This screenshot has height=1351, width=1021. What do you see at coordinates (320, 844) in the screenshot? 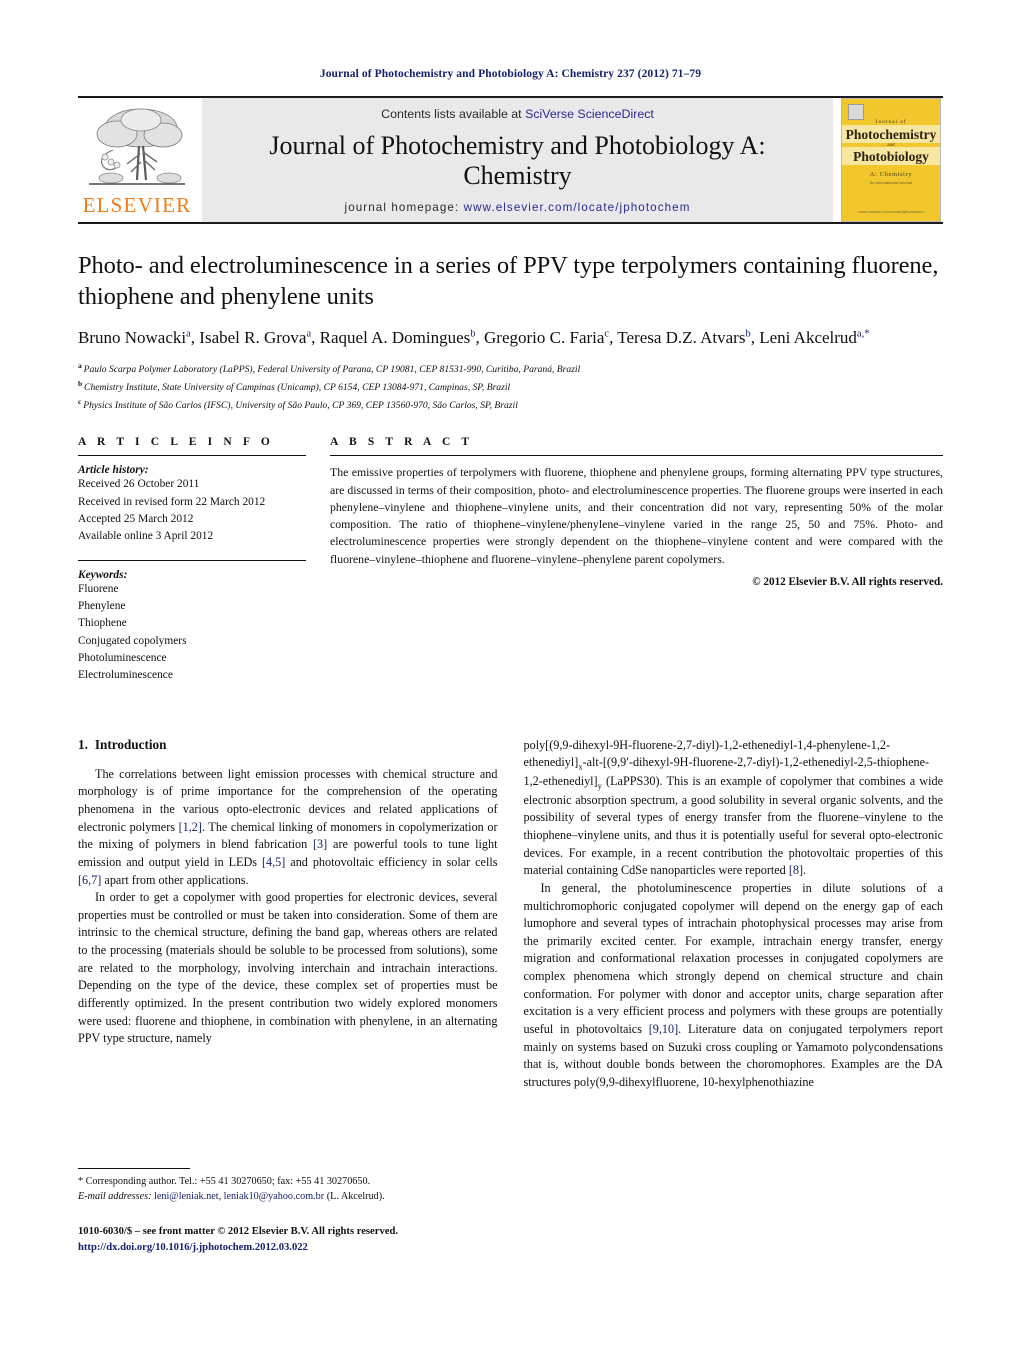
I see `citation-link: [3]` at bounding box center [320, 844].